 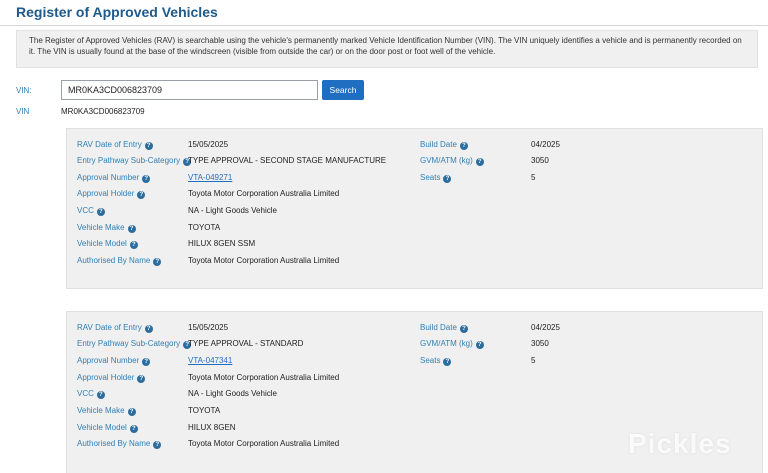 What do you see at coordinates (210, 362) in the screenshot?
I see `approval-number-link: VTA-047341` at bounding box center [210, 362].